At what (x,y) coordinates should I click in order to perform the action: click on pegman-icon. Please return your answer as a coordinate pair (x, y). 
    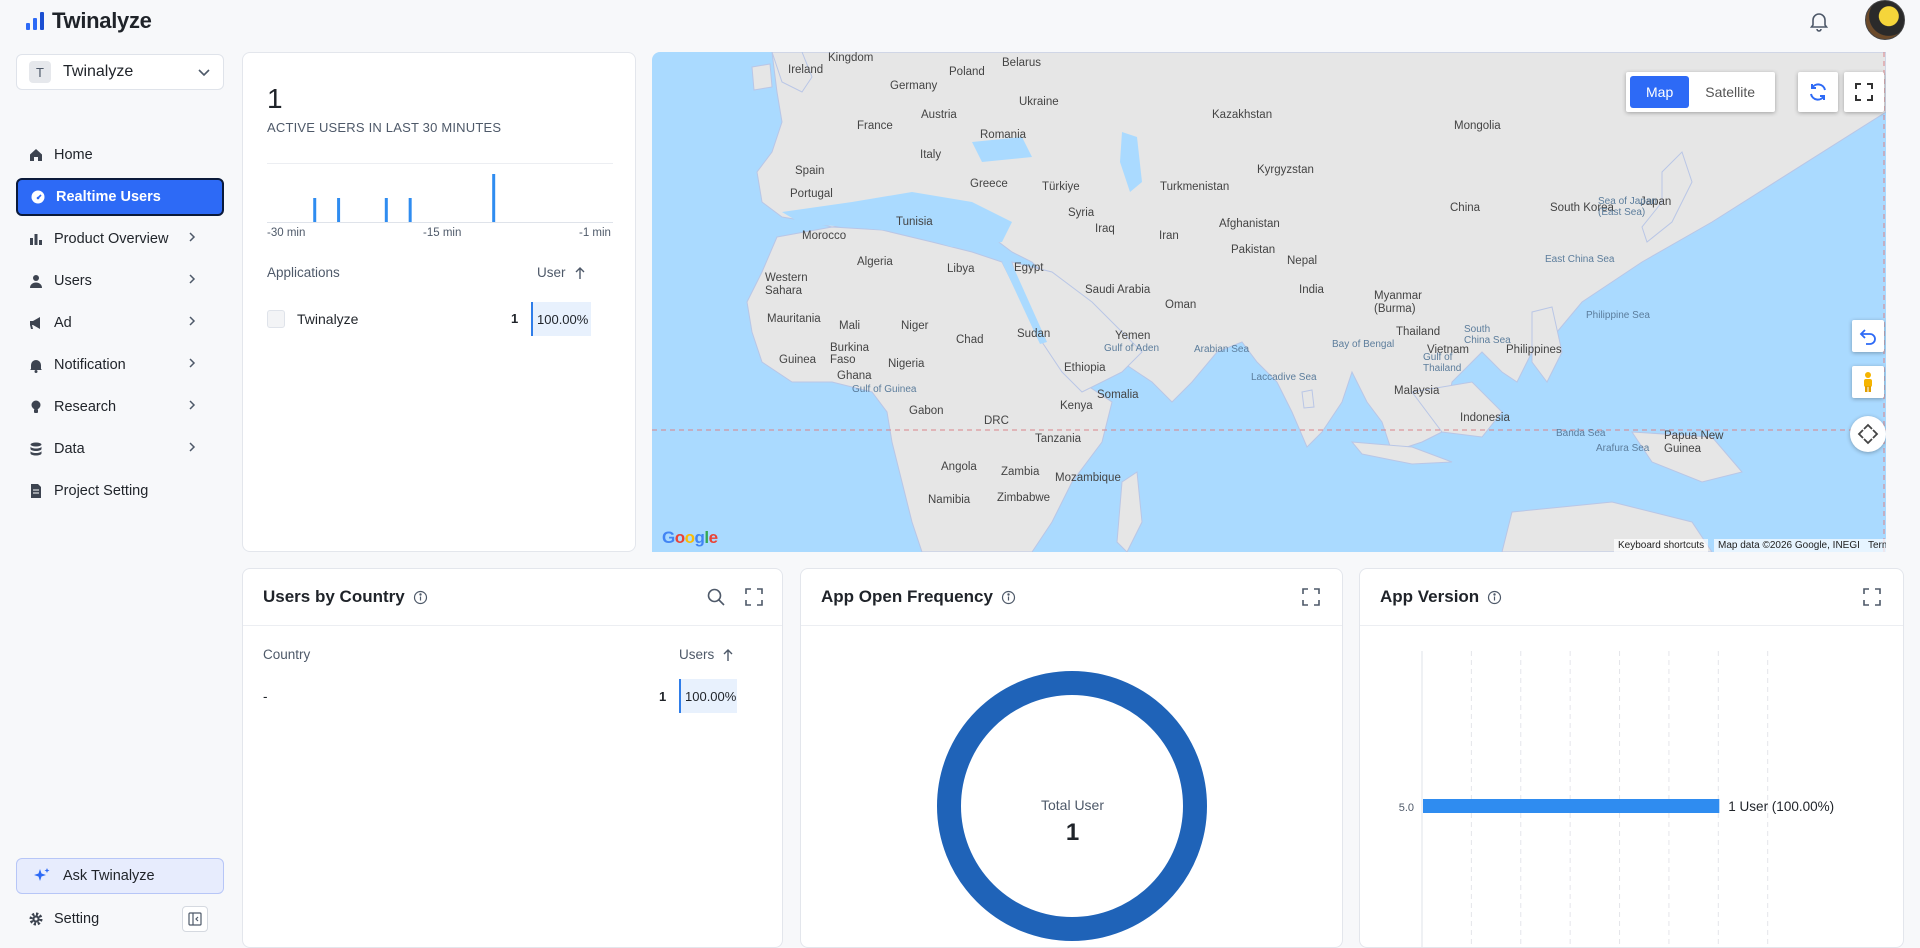
    Looking at the image, I should click on (1868, 382).